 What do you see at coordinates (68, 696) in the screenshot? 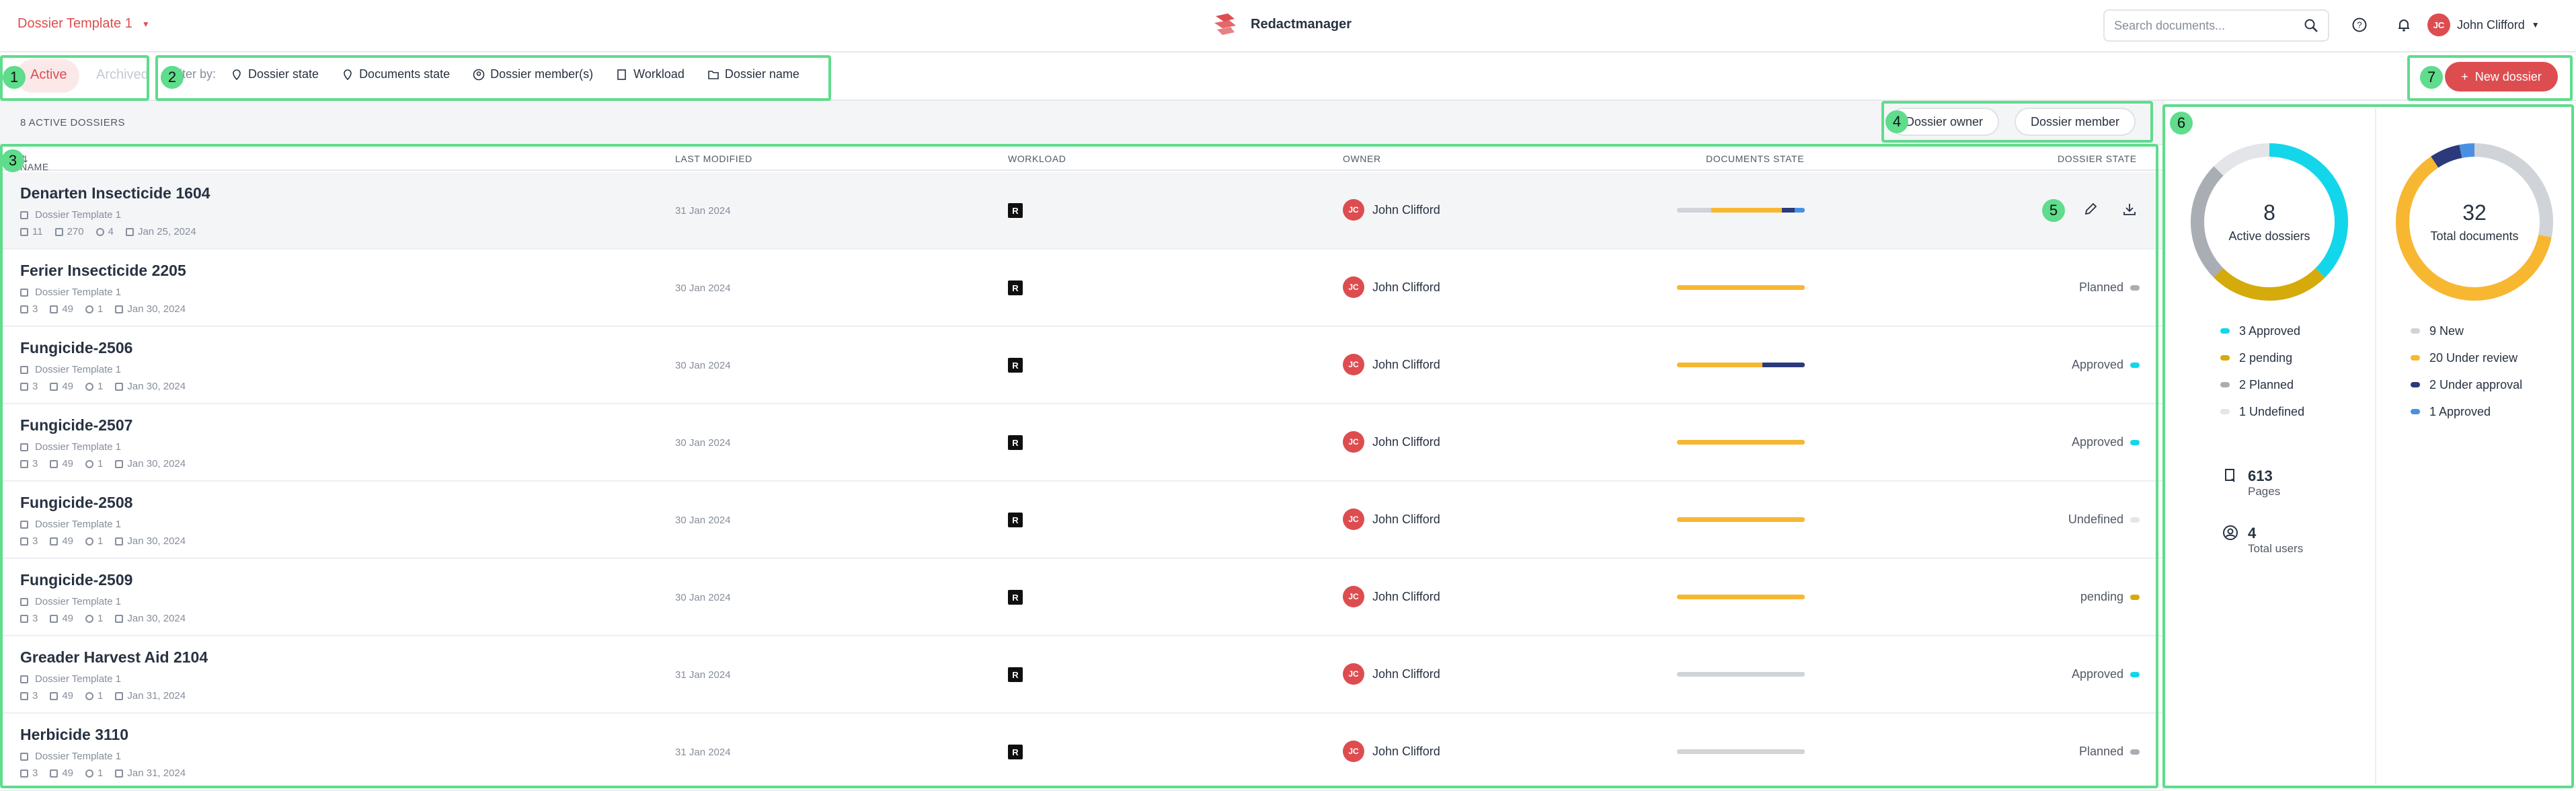
I see `pages-count: 49` at bounding box center [68, 696].